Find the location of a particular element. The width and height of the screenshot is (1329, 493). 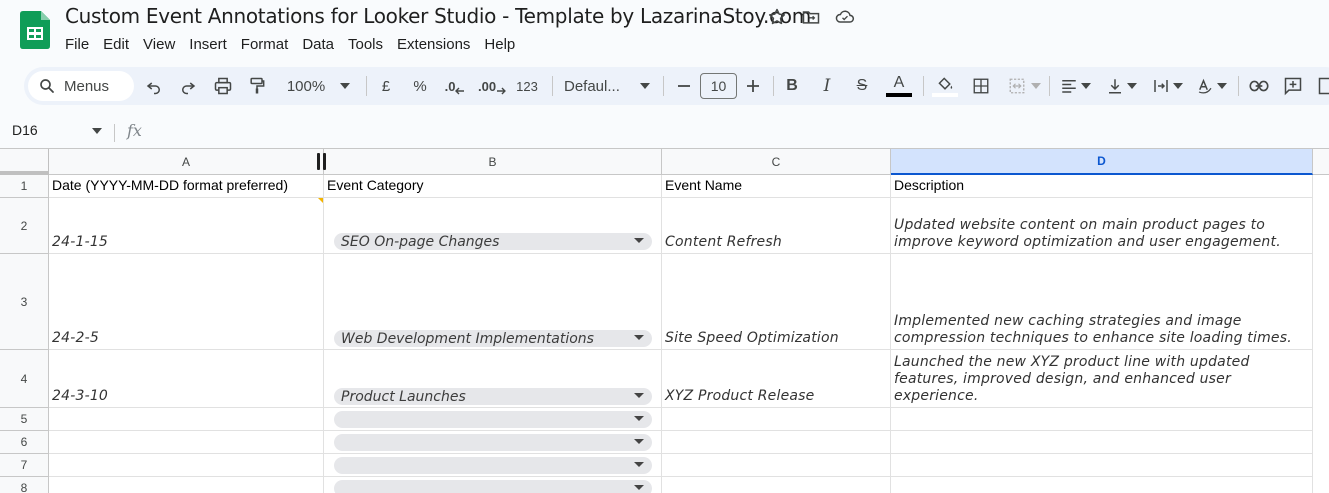

cell-b1: Event Category is located at coordinates (493, 186).